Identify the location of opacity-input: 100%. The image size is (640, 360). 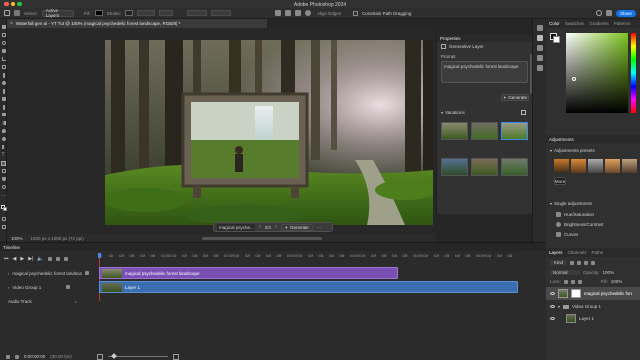
(609, 272).